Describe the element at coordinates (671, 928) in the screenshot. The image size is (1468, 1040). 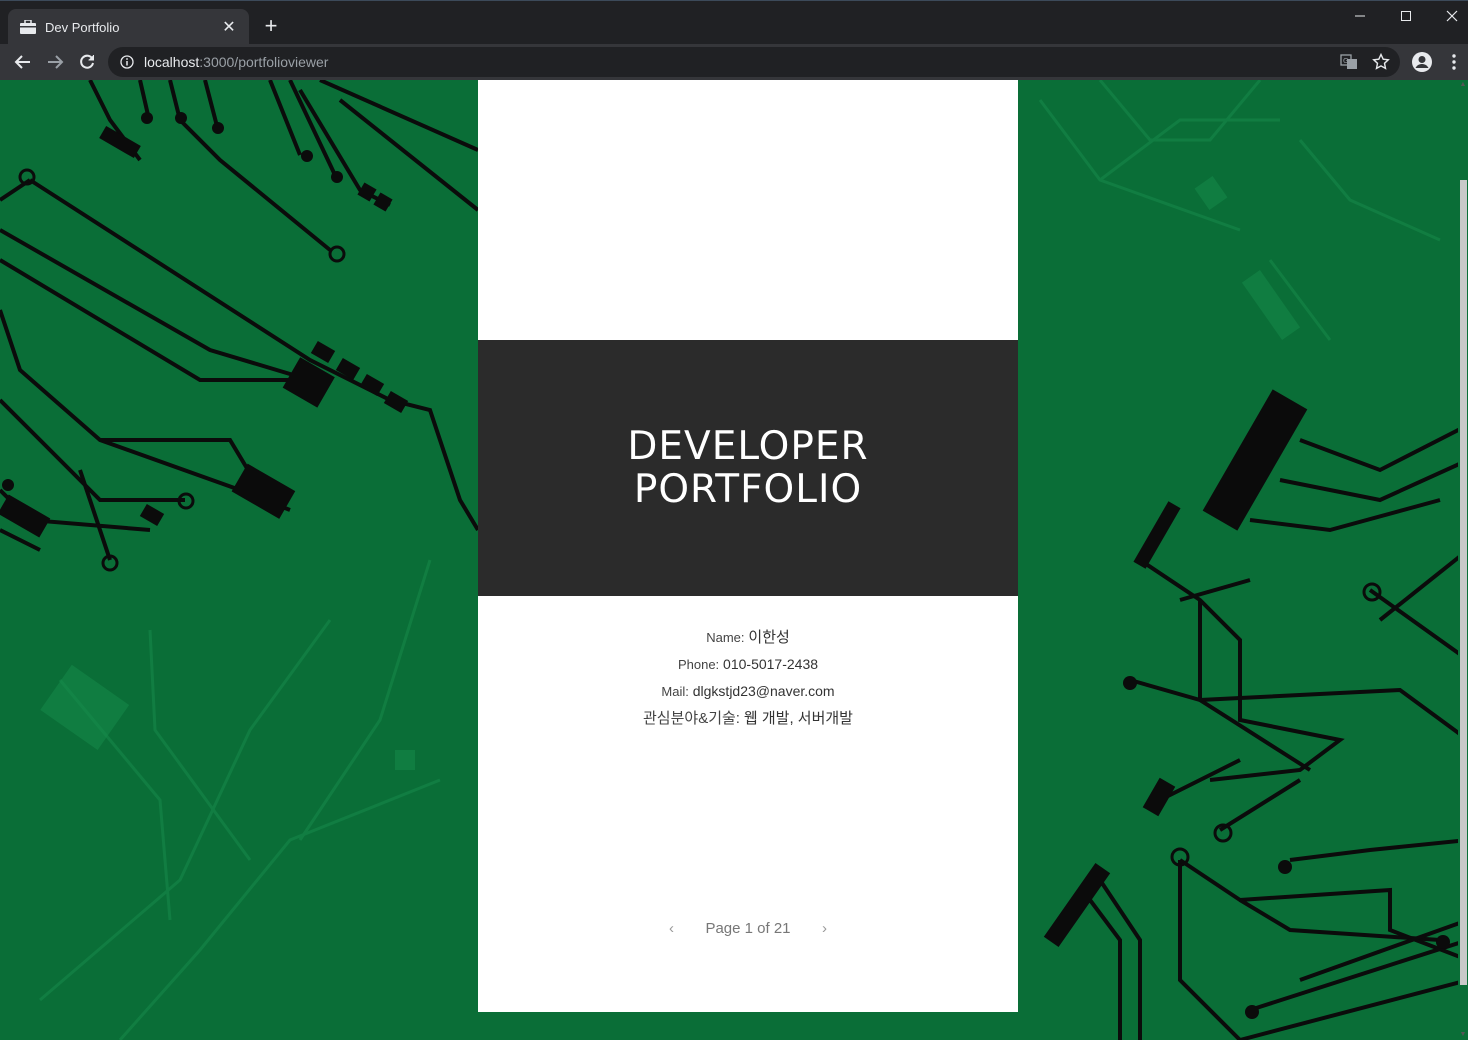
I see `previous-page-button: ‹` at that location.